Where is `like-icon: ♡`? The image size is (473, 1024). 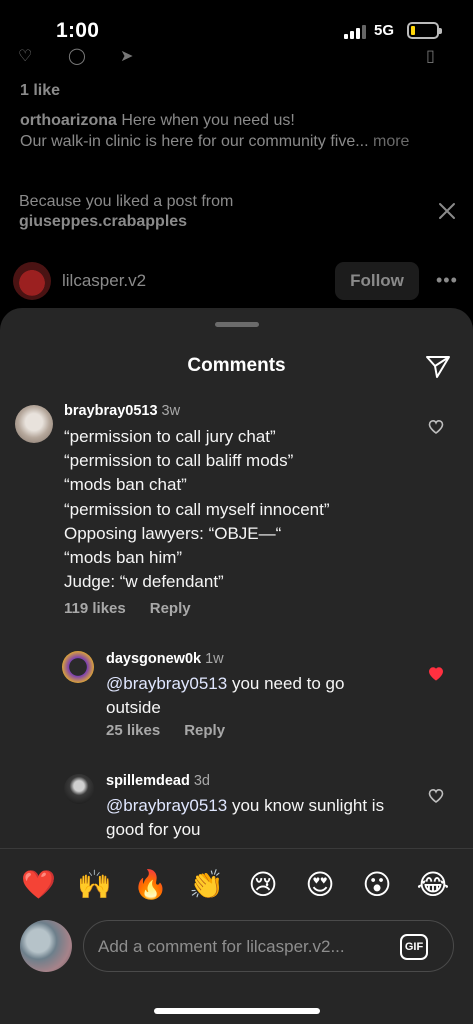 like-icon: ♡ is located at coordinates (25, 57).